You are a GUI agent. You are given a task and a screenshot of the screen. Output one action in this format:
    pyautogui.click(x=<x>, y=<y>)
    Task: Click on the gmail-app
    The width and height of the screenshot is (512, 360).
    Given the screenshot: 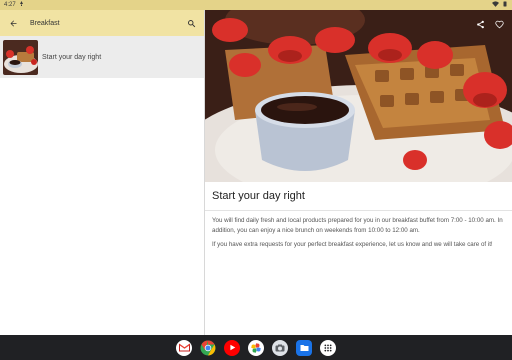 What is the action you would take?
    pyautogui.click(x=184, y=347)
    